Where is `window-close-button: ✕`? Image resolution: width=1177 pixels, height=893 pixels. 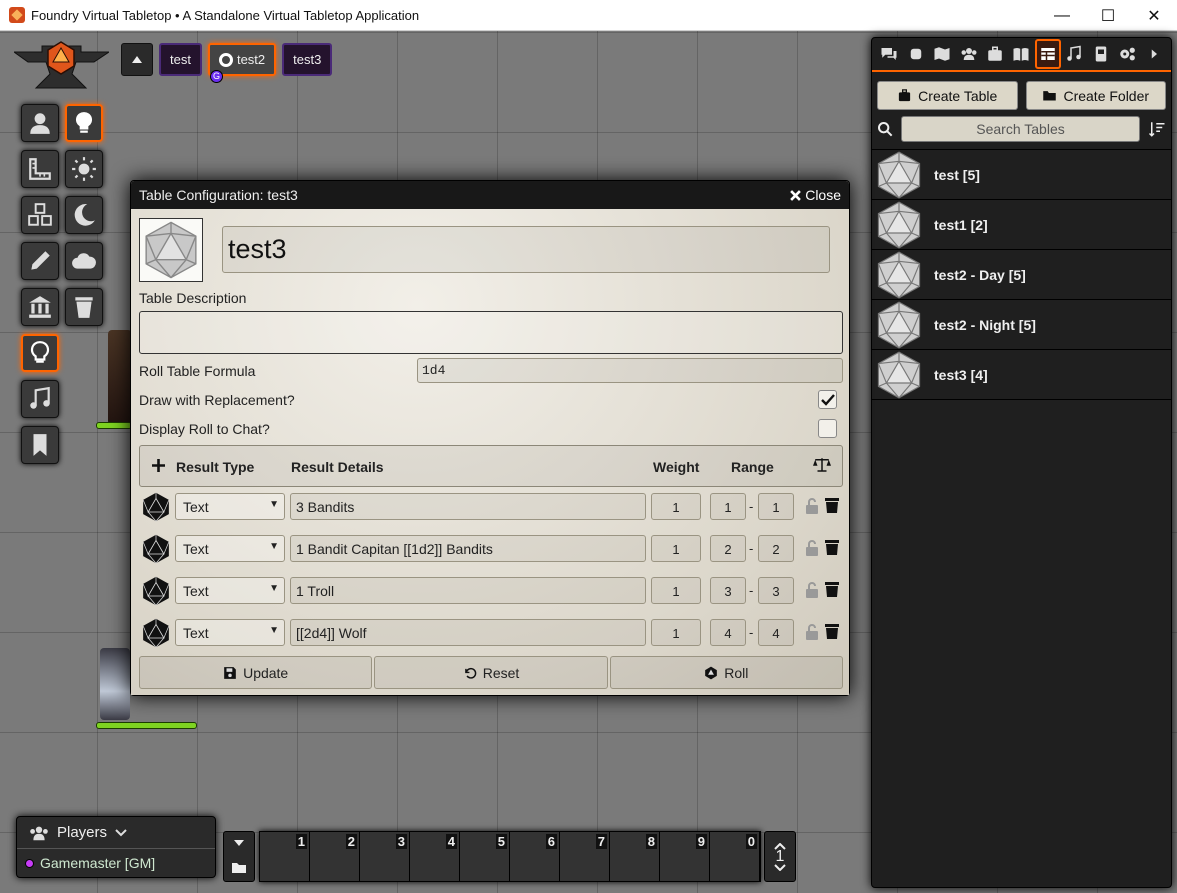
window-close-button: ✕ is located at coordinates (1154, 15).